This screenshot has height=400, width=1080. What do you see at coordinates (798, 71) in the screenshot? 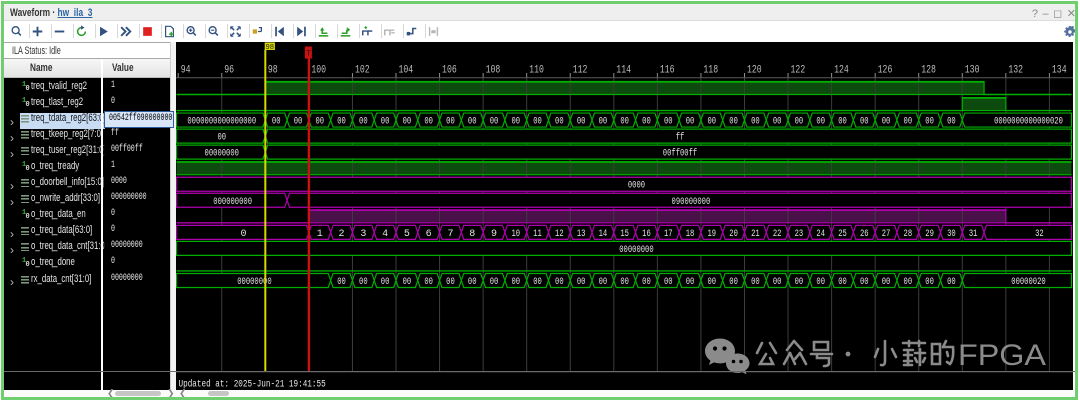
I see `svg-text: 122` at bounding box center [798, 71].